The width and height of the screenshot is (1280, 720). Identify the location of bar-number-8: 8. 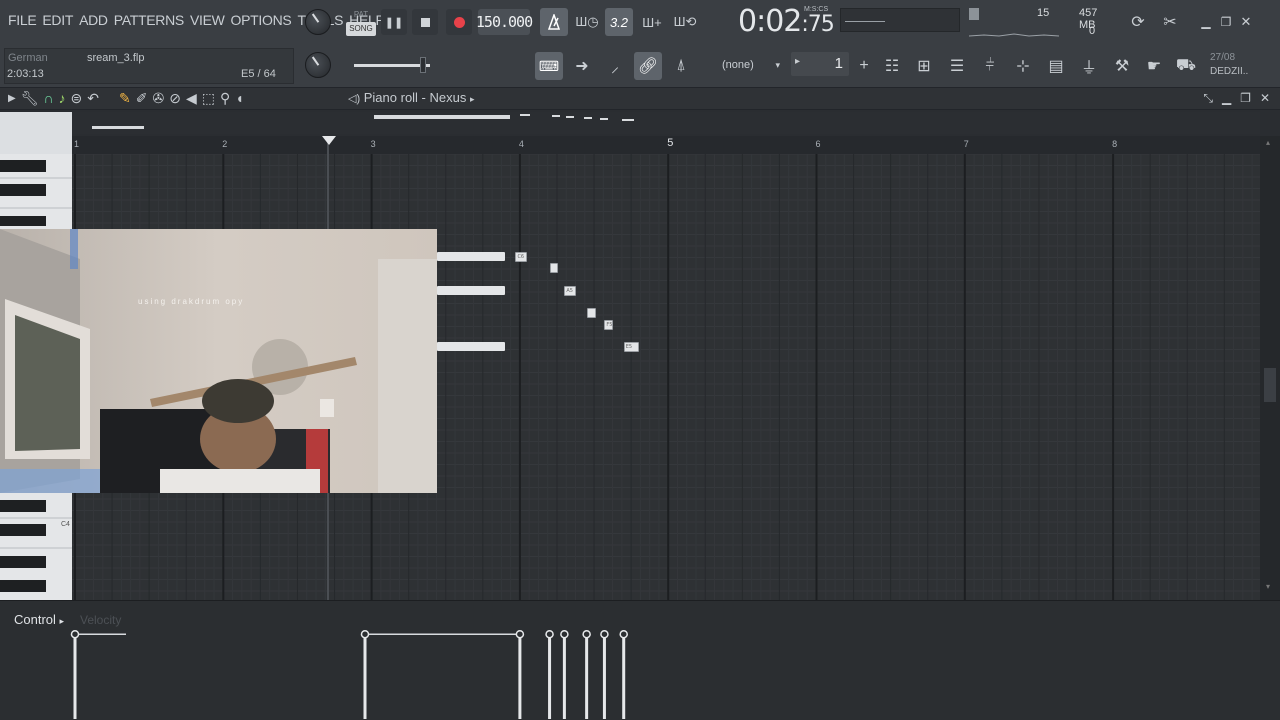
(1115, 144).